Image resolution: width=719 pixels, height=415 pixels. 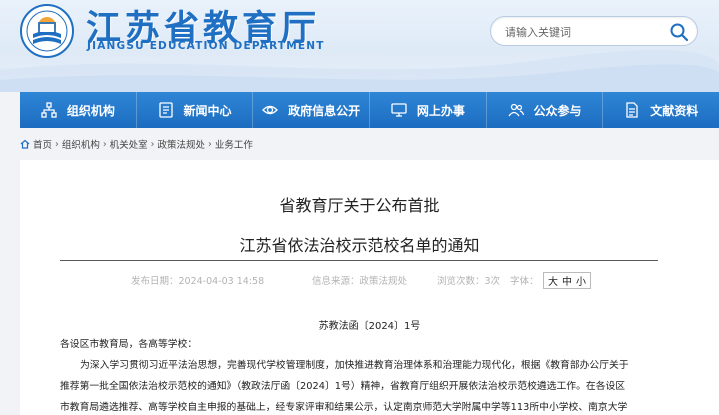 I want to click on nav-item-label: 组织机构, so click(x=90, y=110).